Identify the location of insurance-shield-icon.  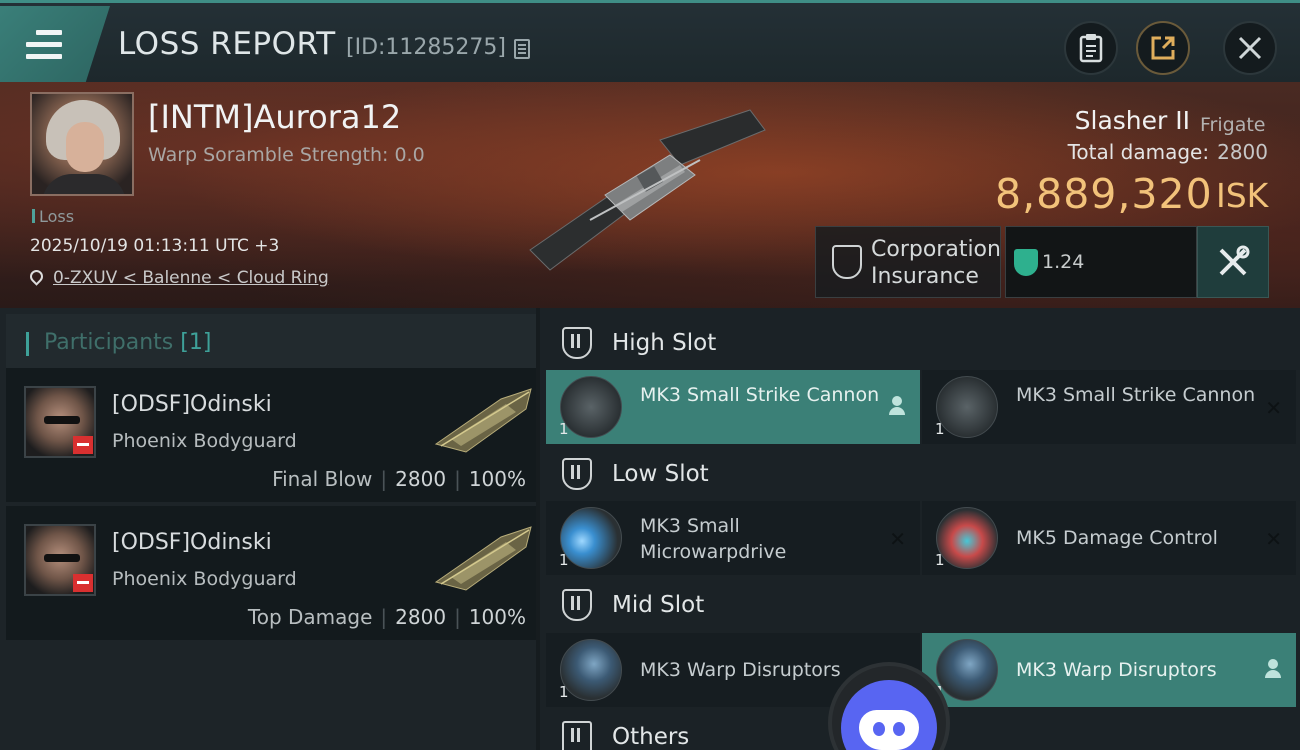
(847, 262).